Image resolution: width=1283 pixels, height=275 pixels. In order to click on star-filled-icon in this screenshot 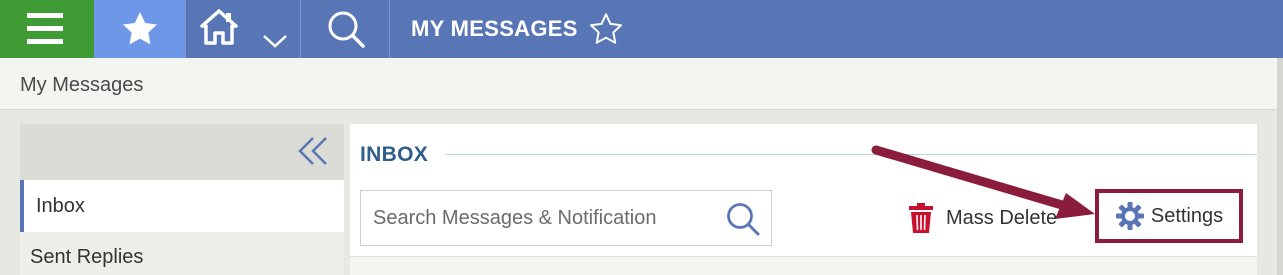, I will do `click(140, 28)`.